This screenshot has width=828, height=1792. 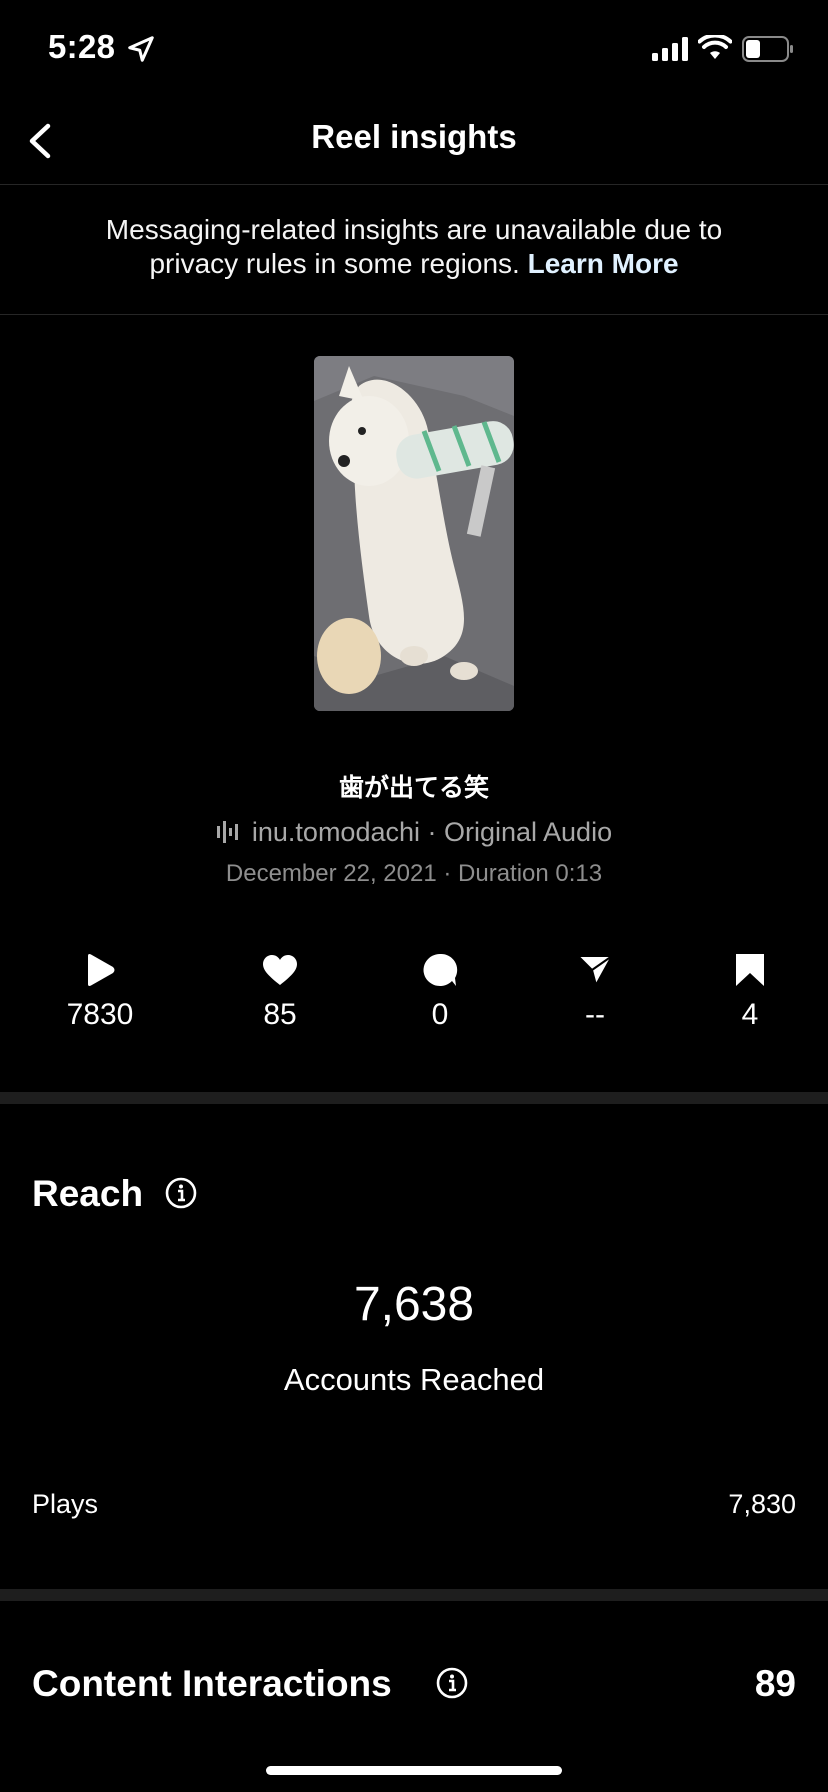 What do you see at coordinates (101, 970) in the screenshot?
I see `play-icon` at bounding box center [101, 970].